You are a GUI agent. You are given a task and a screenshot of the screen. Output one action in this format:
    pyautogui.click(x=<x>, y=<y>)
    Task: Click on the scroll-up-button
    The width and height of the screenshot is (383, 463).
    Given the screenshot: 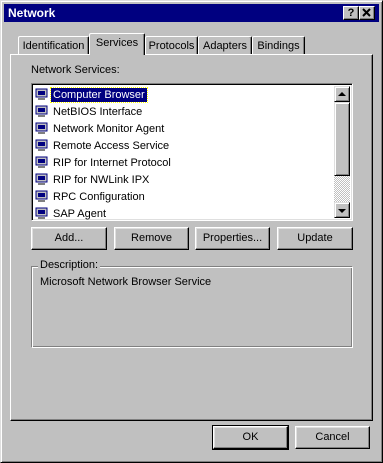 What is the action you would take?
    pyautogui.click(x=342, y=94)
    